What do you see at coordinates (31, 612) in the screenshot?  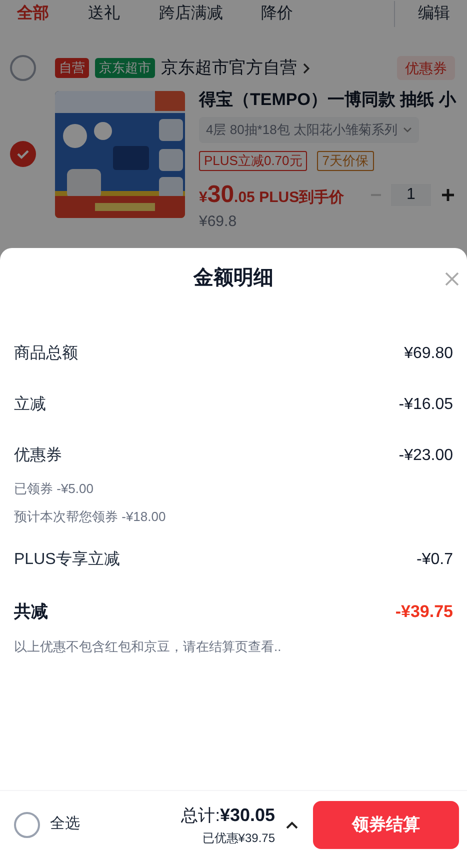 I see `amount-label: 共减` at bounding box center [31, 612].